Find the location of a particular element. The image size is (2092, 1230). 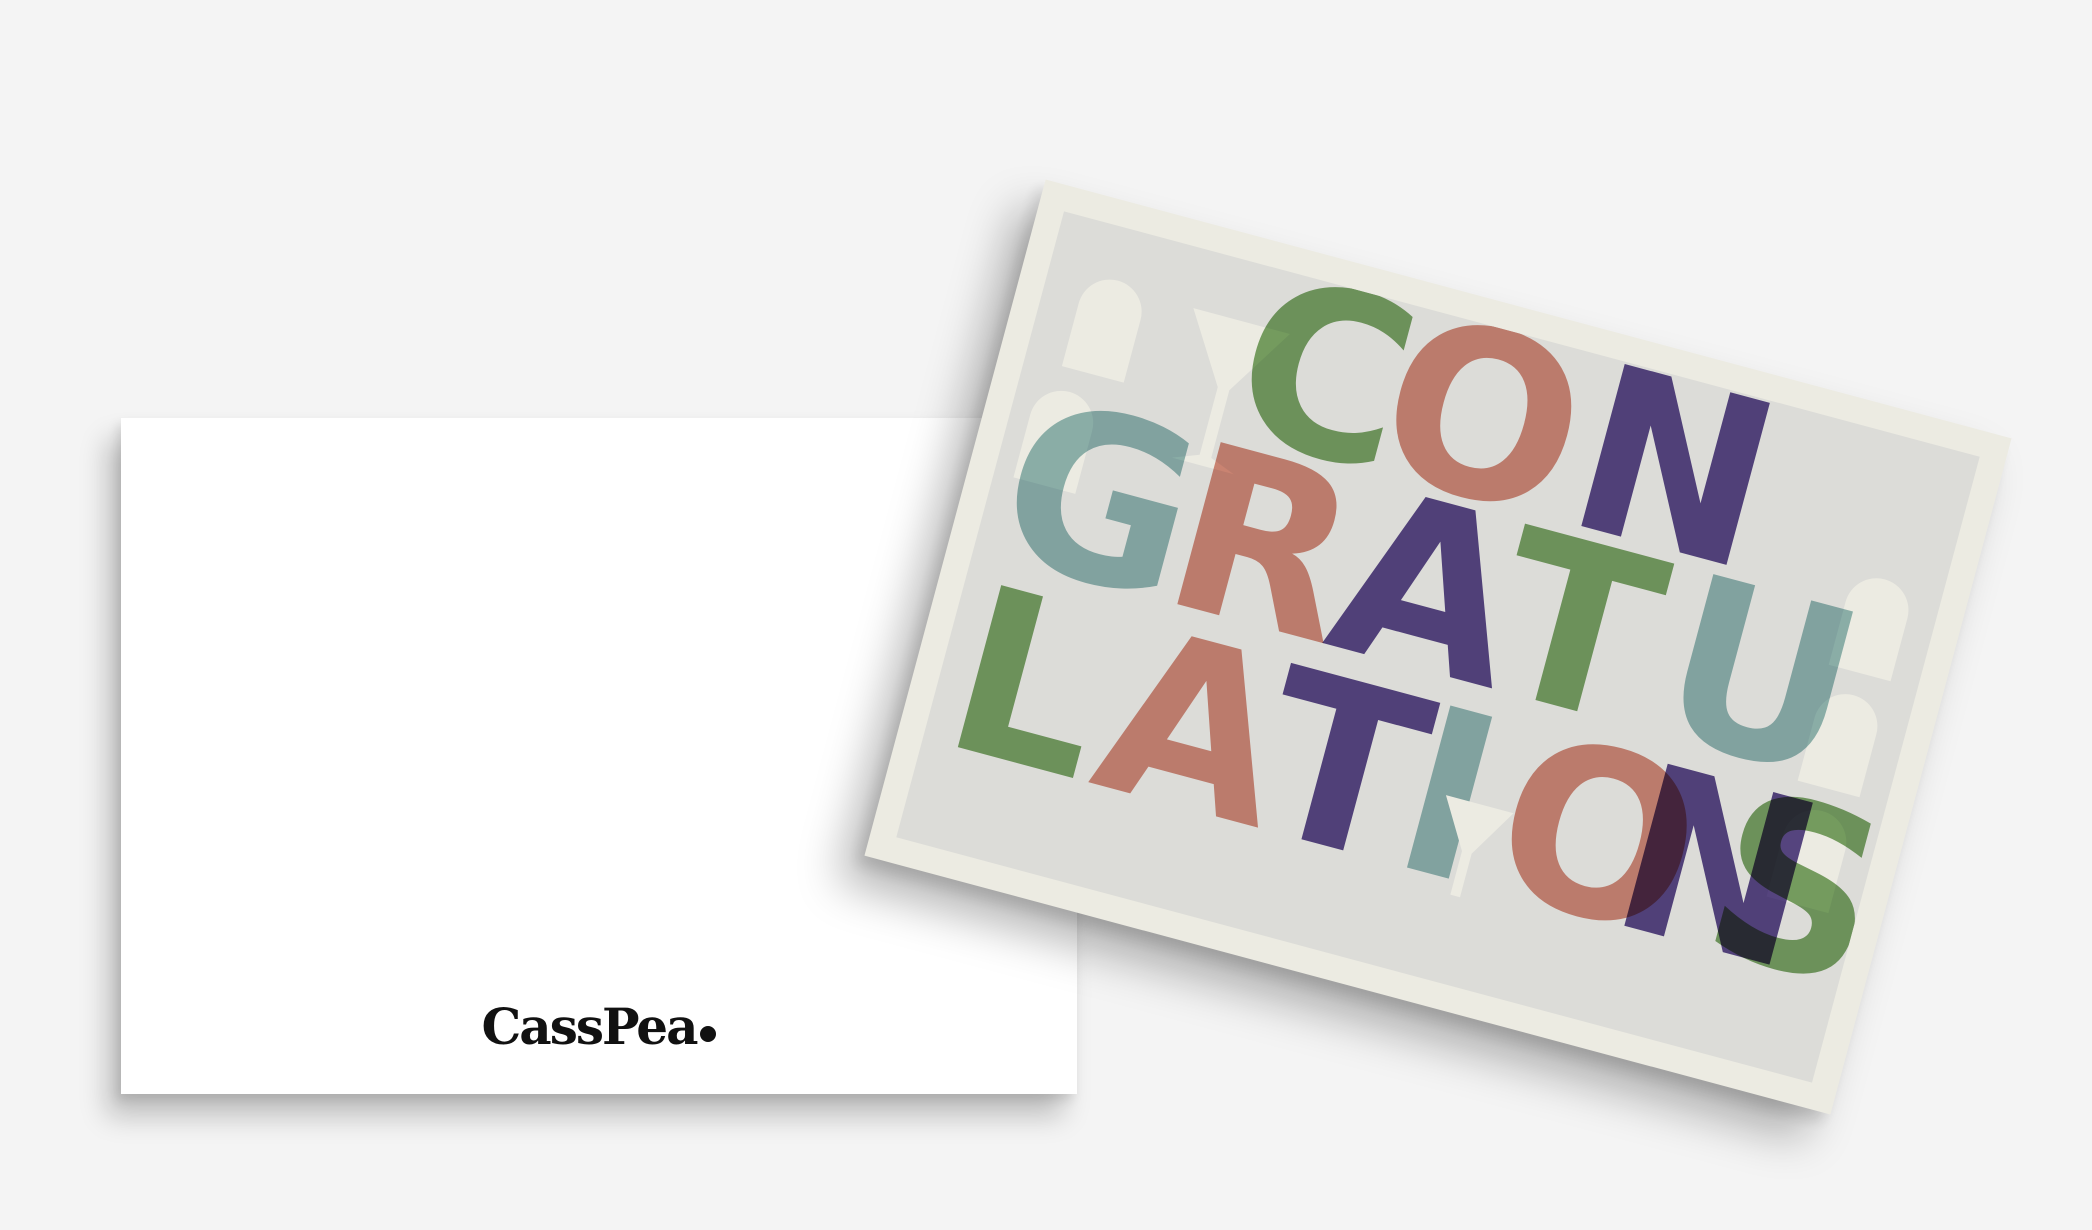

brand-name: CassPea is located at coordinates (590, 1026).